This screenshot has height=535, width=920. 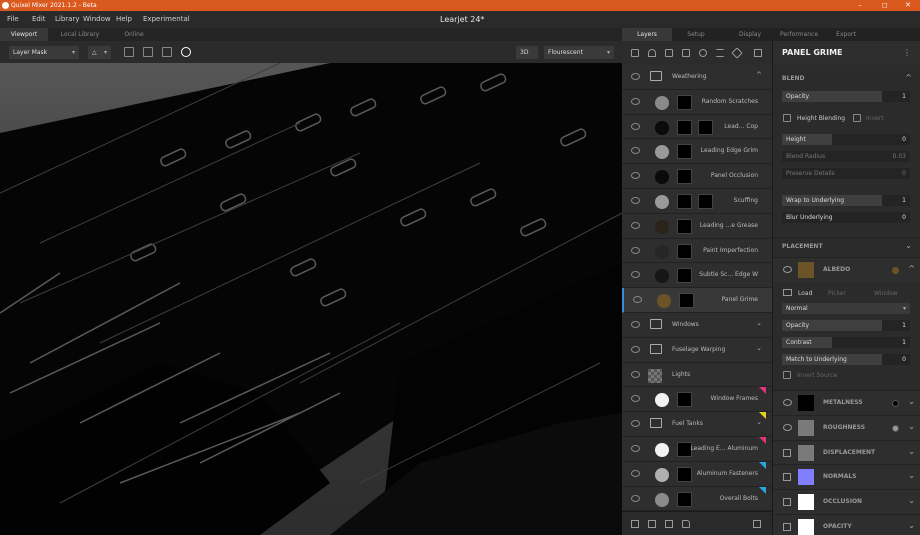 What do you see at coordinates (757, 524) in the screenshot?
I see `trash-icon` at bounding box center [757, 524].